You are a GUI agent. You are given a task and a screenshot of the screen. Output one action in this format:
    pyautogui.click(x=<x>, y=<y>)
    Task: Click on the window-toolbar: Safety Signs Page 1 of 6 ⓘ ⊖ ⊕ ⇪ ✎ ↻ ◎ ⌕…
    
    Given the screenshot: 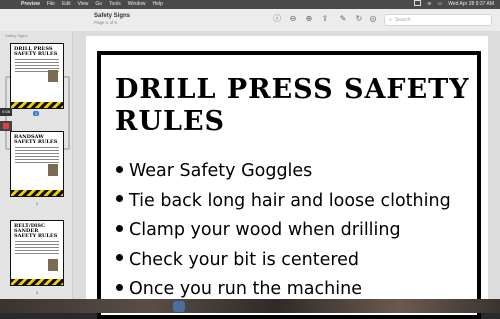 What is the action you would take?
    pyautogui.click(x=250, y=20)
    